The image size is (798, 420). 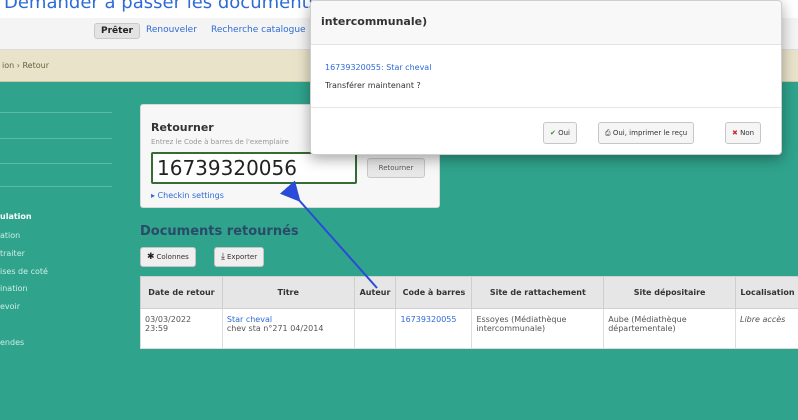 I want to click on barcode-input, so click(x=254, y=168).